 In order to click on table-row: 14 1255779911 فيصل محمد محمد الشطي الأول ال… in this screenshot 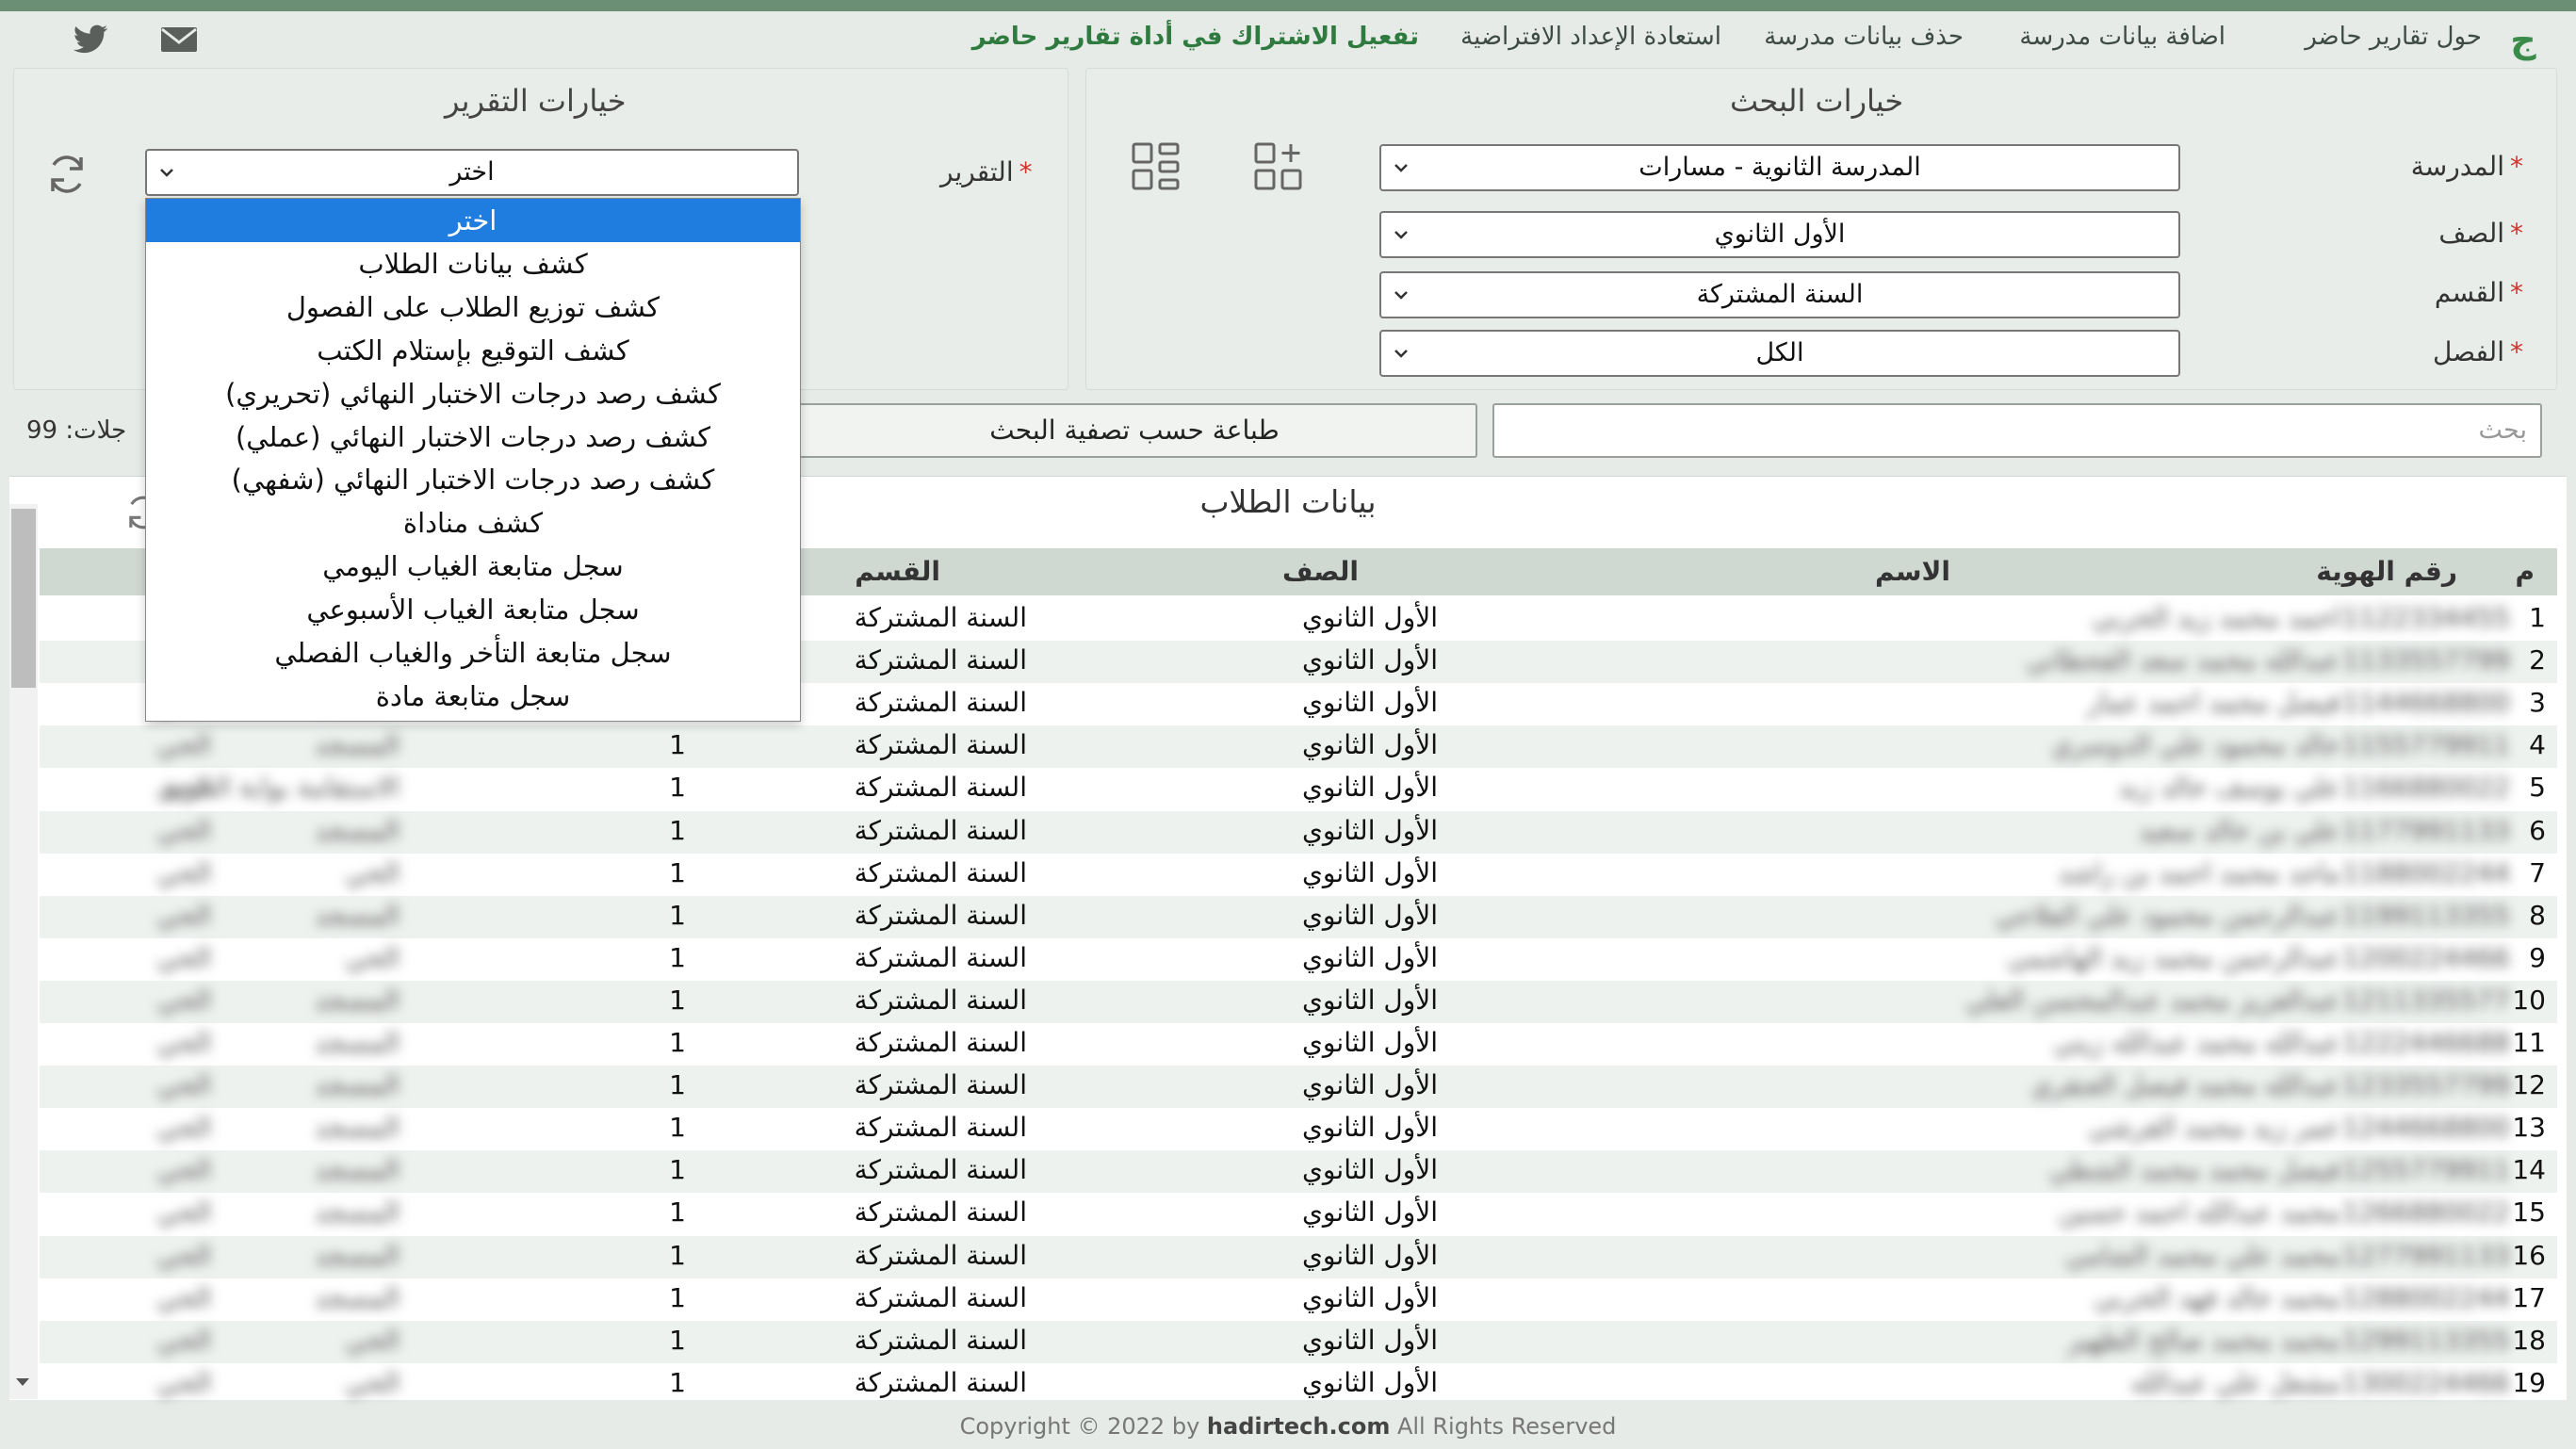, I will do `click(1298, 1172)`.